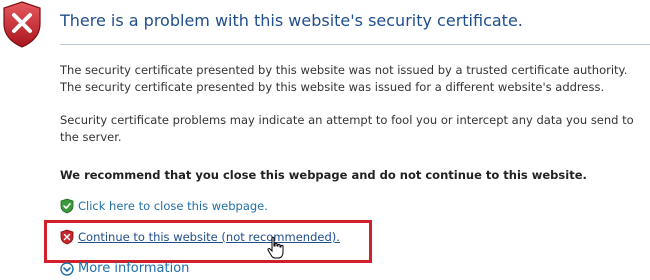 This screenshot has height=280, width=650. Describe the element at coordinates (355, 44) in the screenshot. I see `title-divider` at that location.